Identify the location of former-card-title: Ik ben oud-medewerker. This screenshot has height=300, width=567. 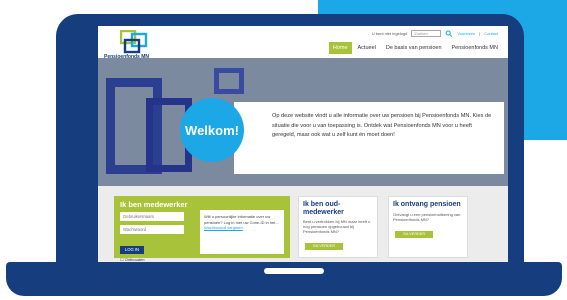
(323, 208).